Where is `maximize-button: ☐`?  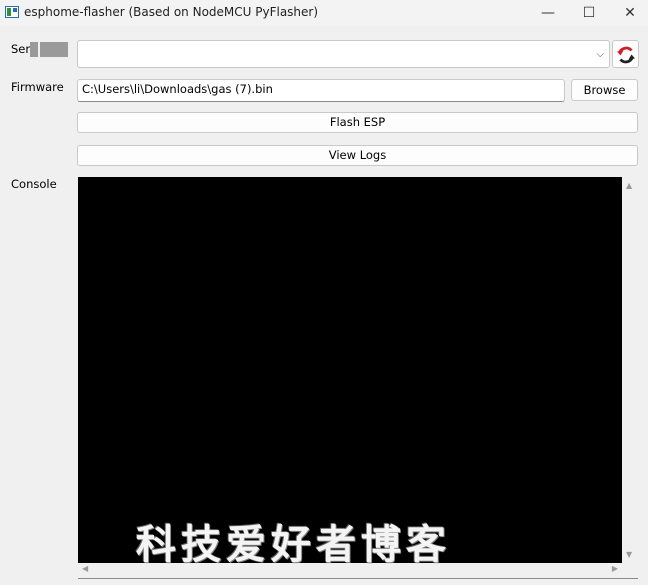
maximize-button: ☐ is located at coordinates (589, 13).